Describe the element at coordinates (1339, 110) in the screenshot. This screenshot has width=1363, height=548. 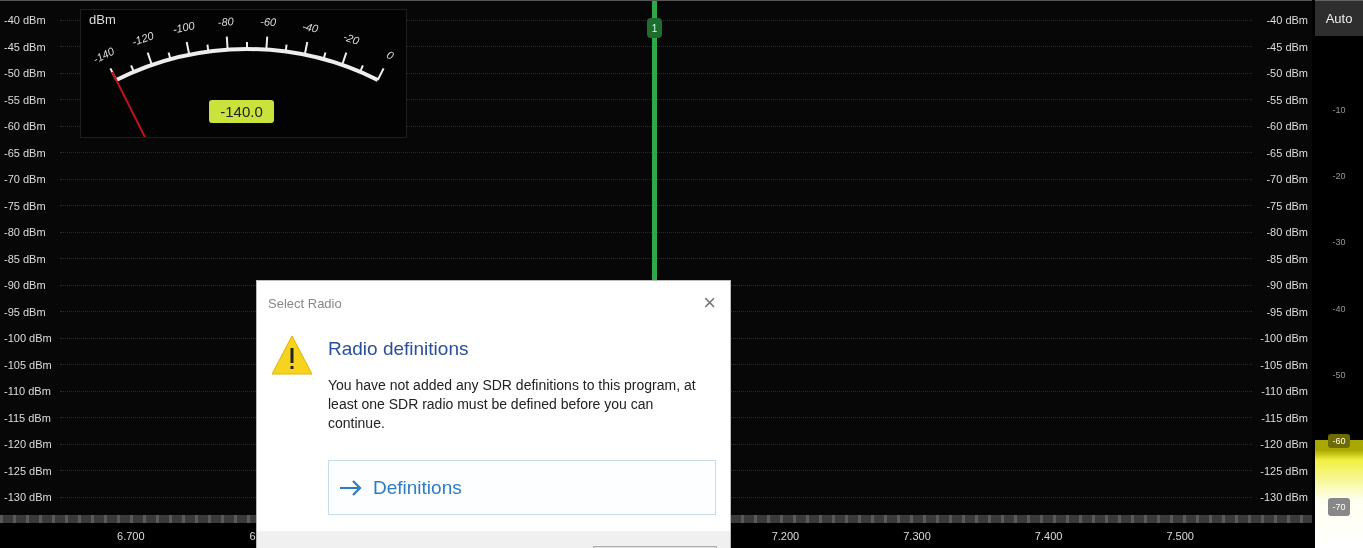
I see `range-scale-label: -10` at that location.